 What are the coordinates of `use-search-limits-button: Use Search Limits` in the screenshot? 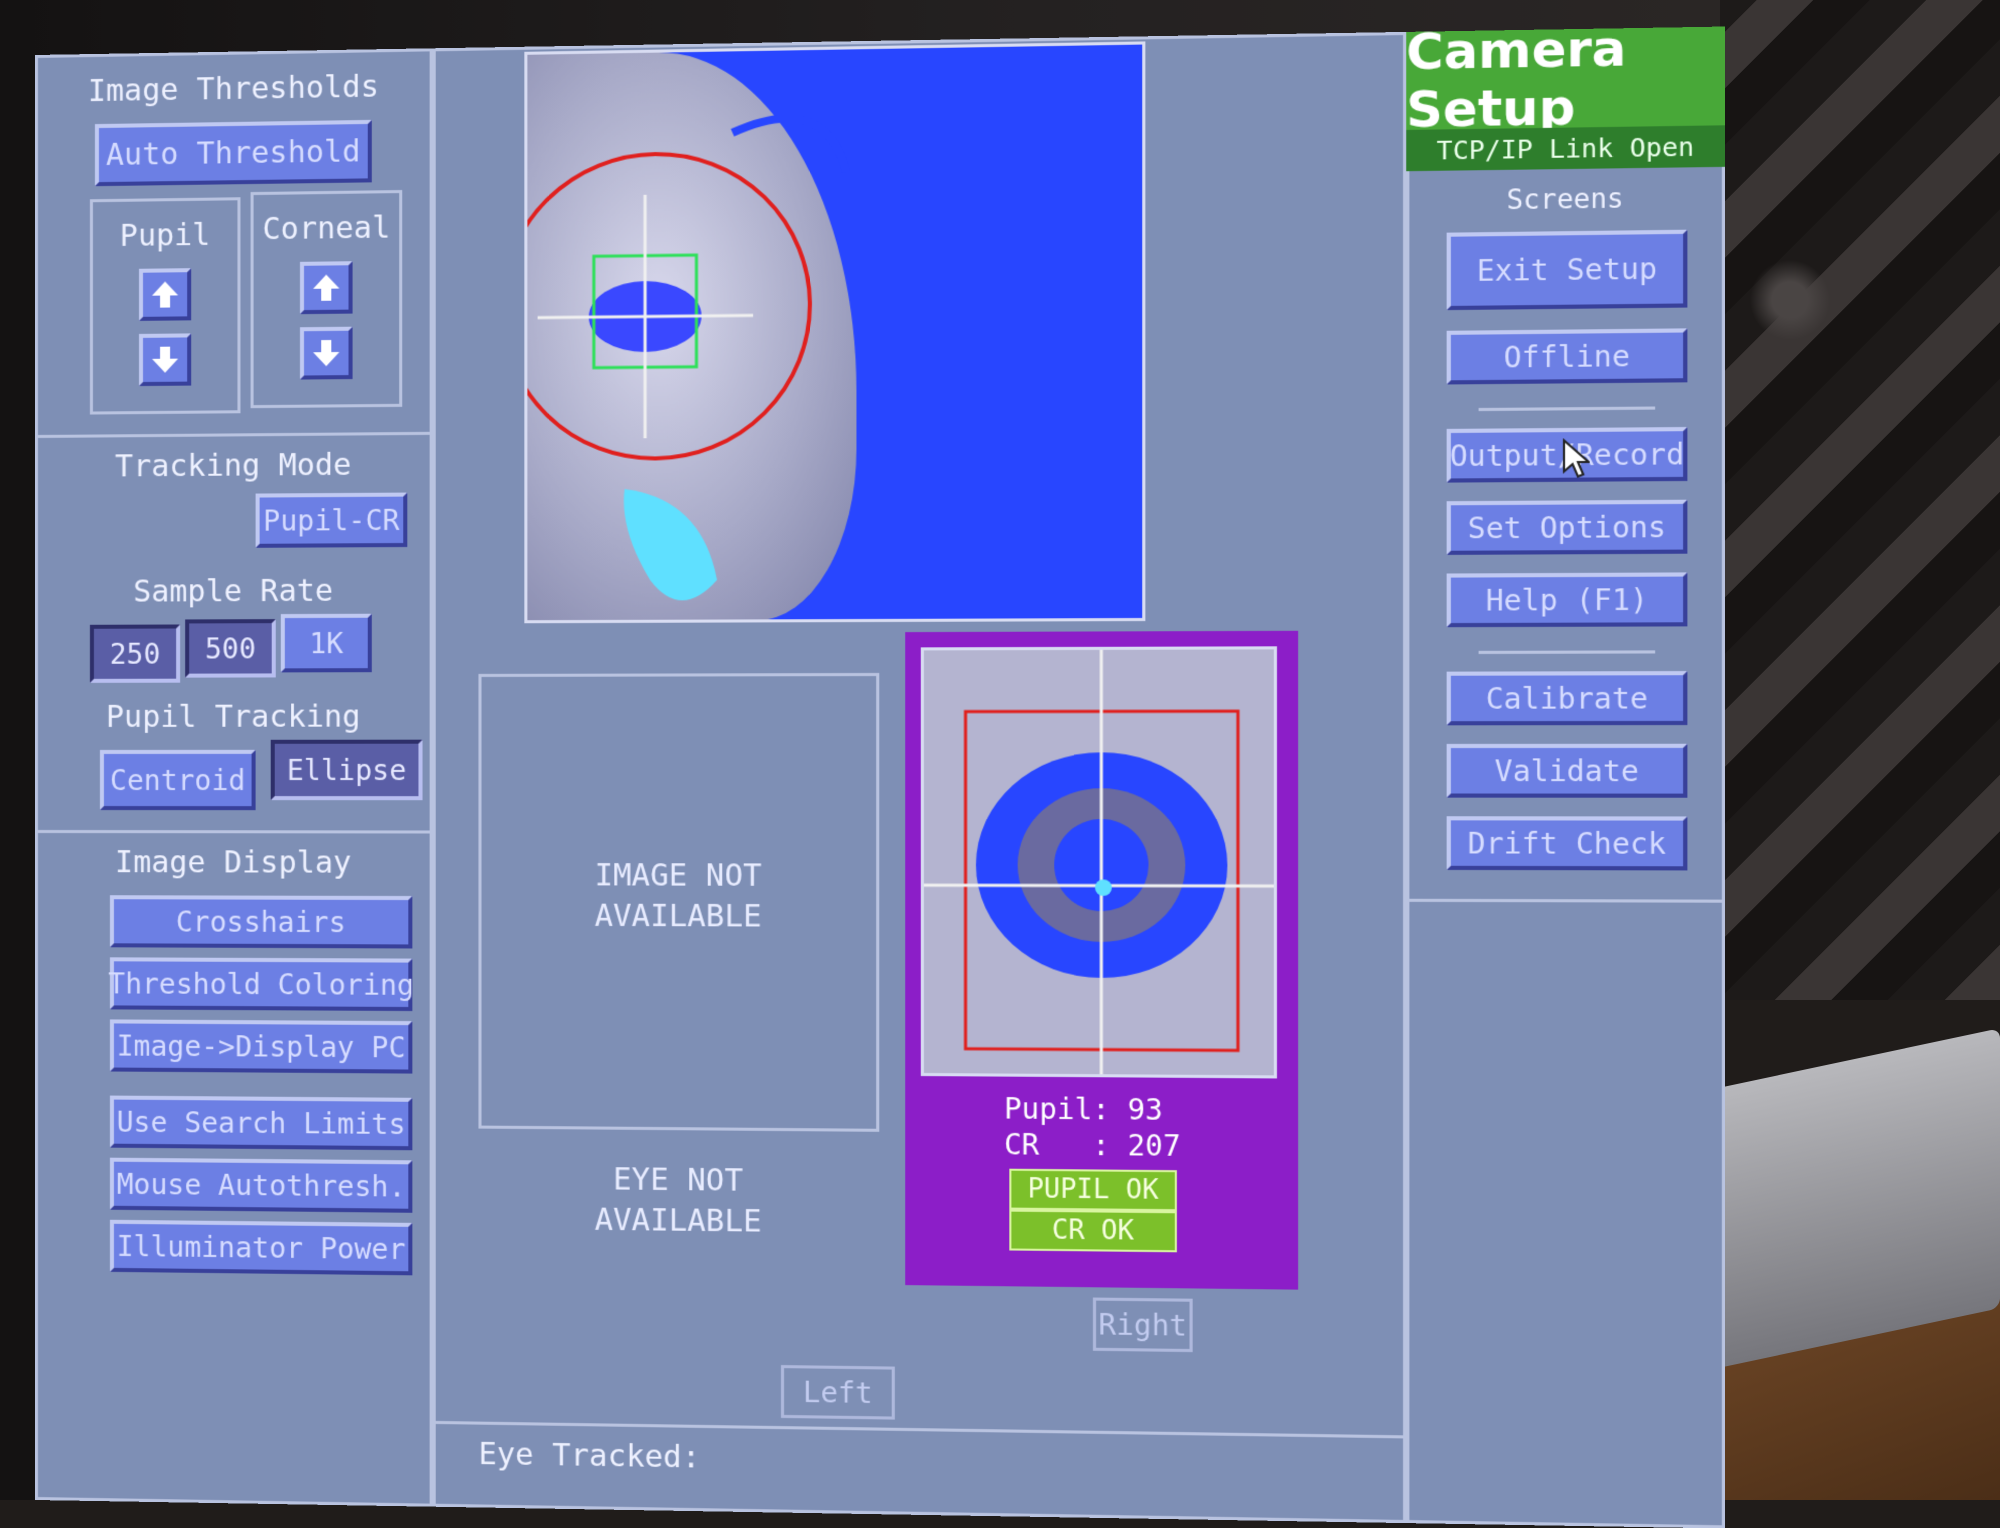 It's located at (261, 1123).